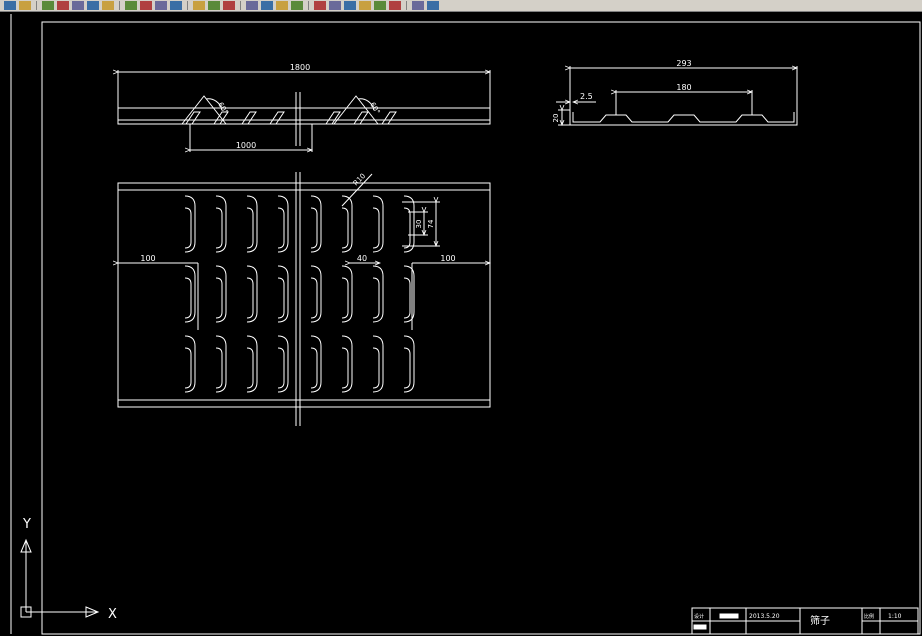  I want to click on zoom-realtime-icon, so click(252, 5).